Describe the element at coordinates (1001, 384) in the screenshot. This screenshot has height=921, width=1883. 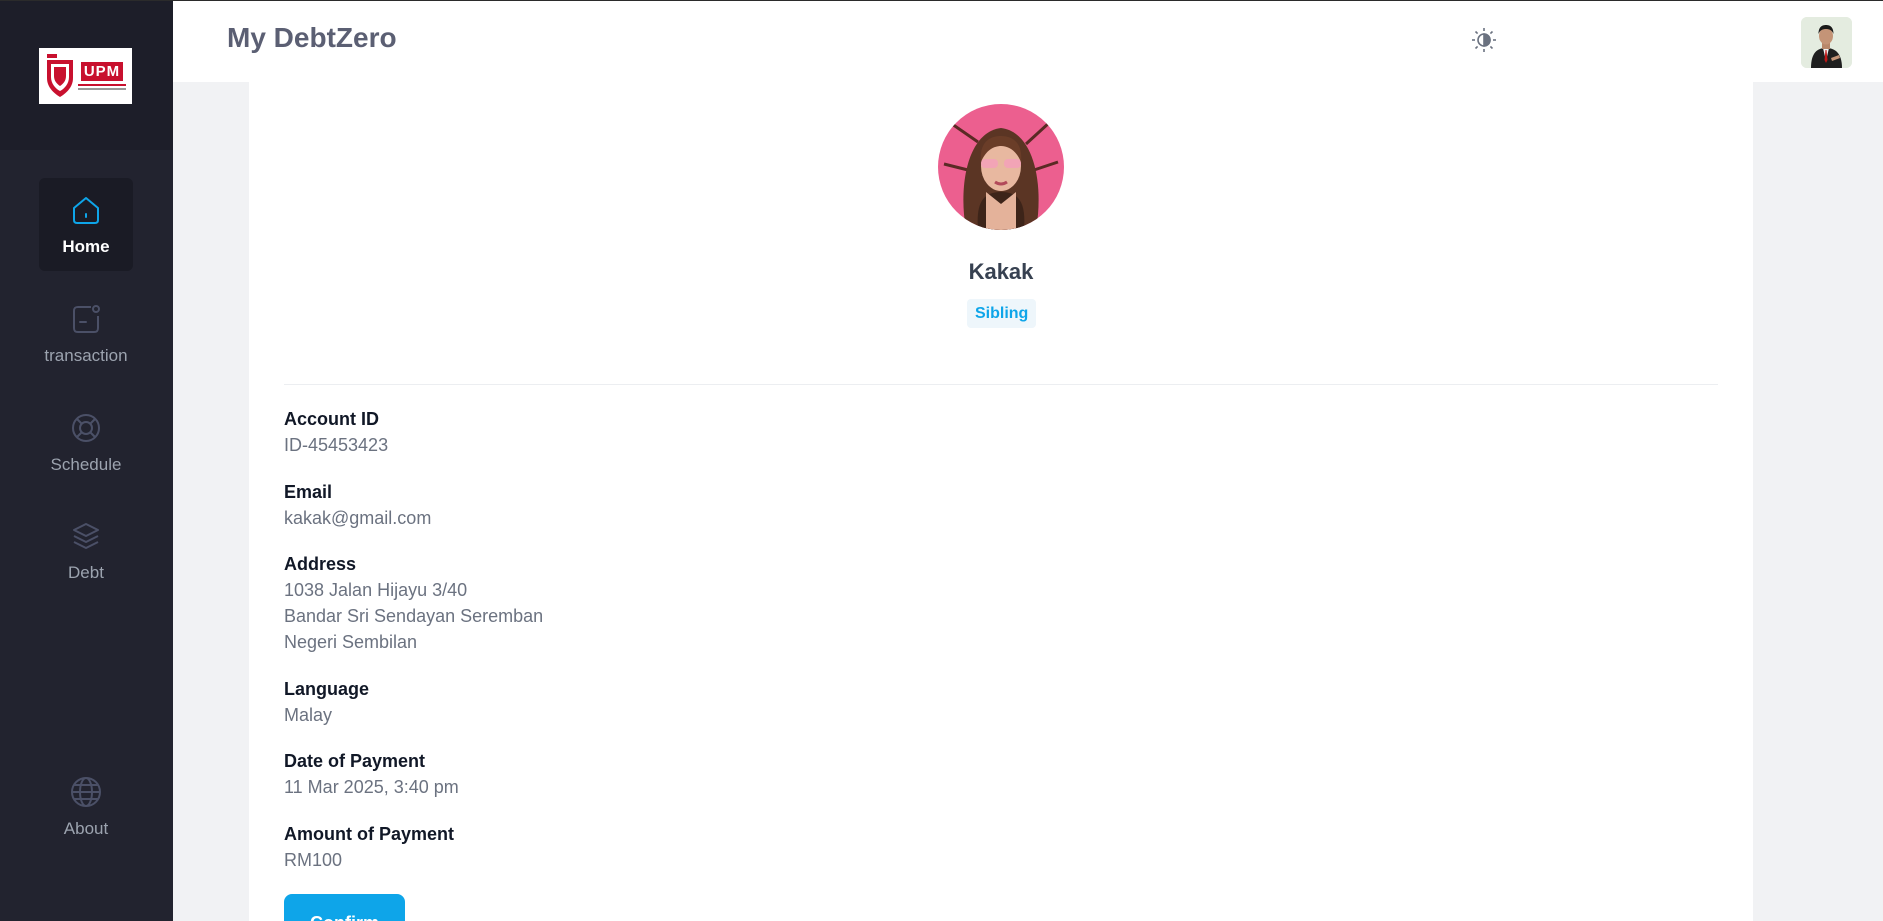
I see `divider` at that location.